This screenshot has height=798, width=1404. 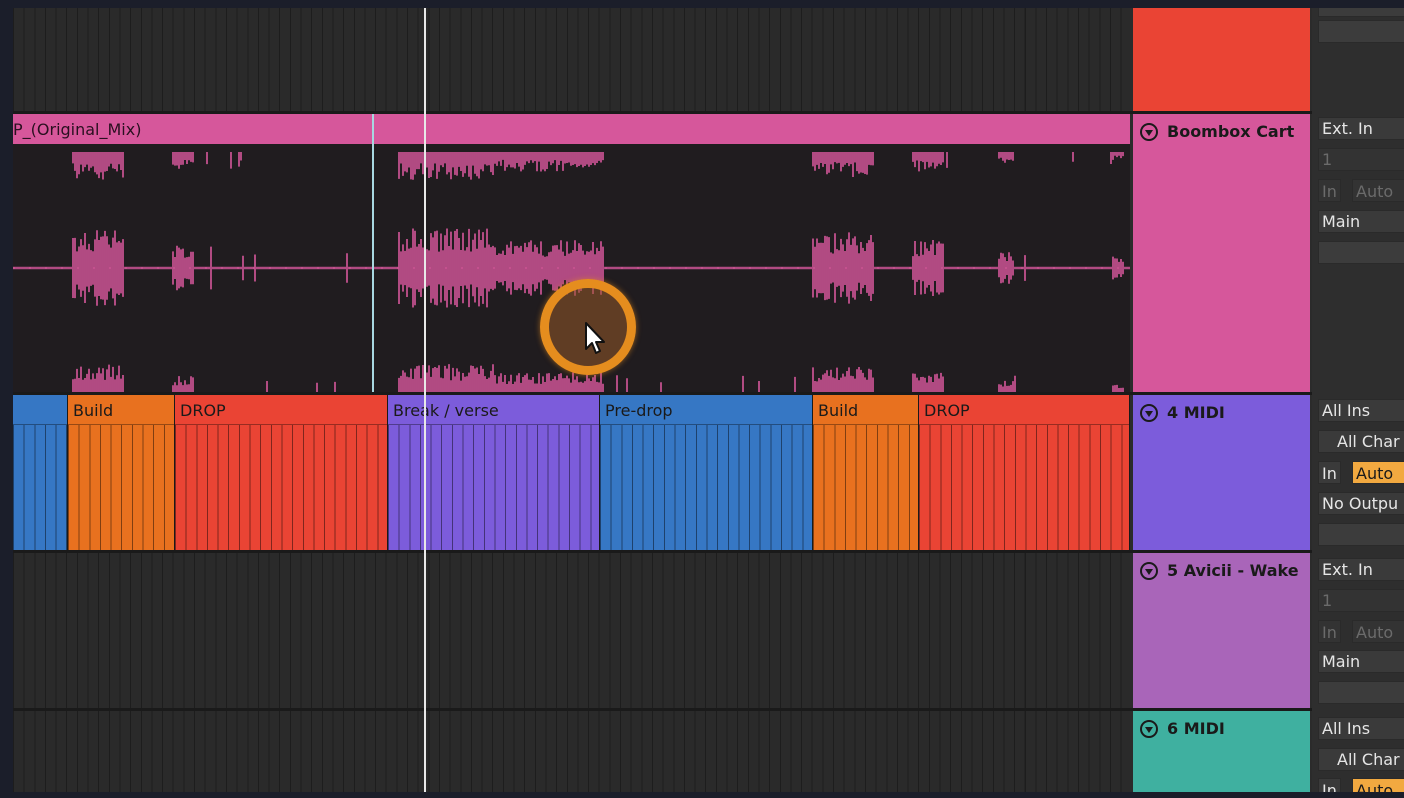 I want to click on arrangement-section, so click(x=40, y=472).